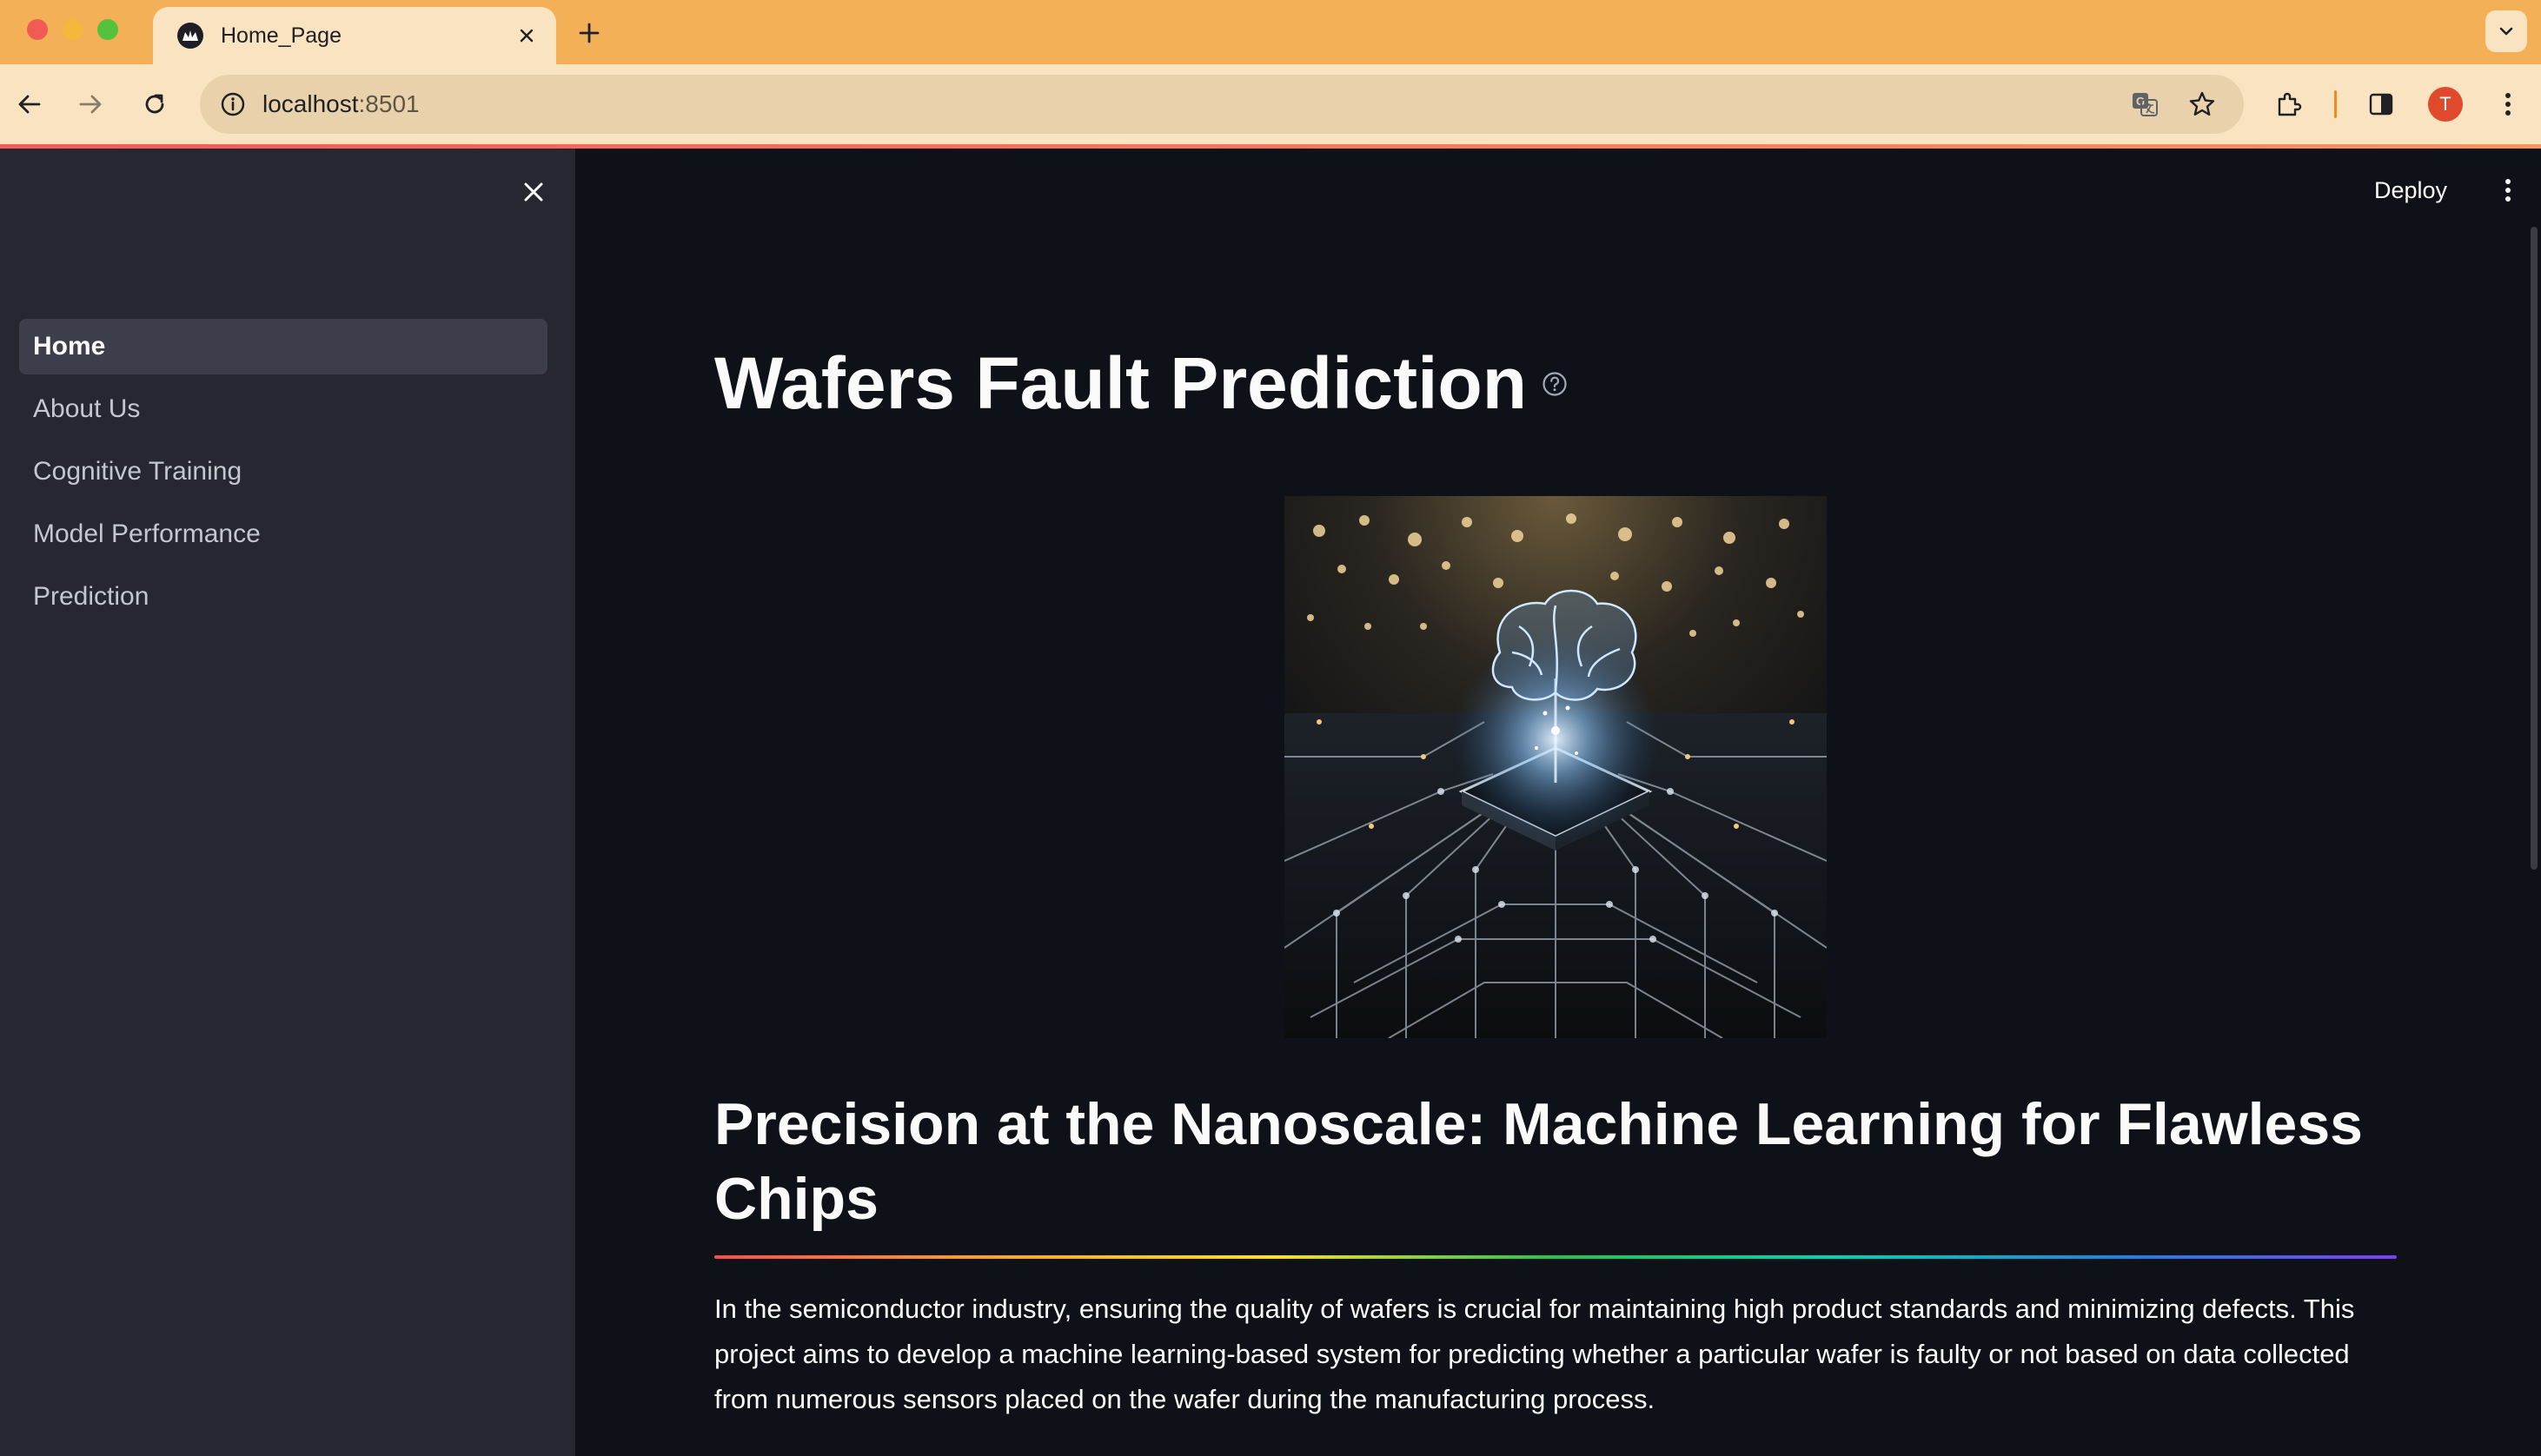  I want to click on scrollbar, so click(2534, 841).